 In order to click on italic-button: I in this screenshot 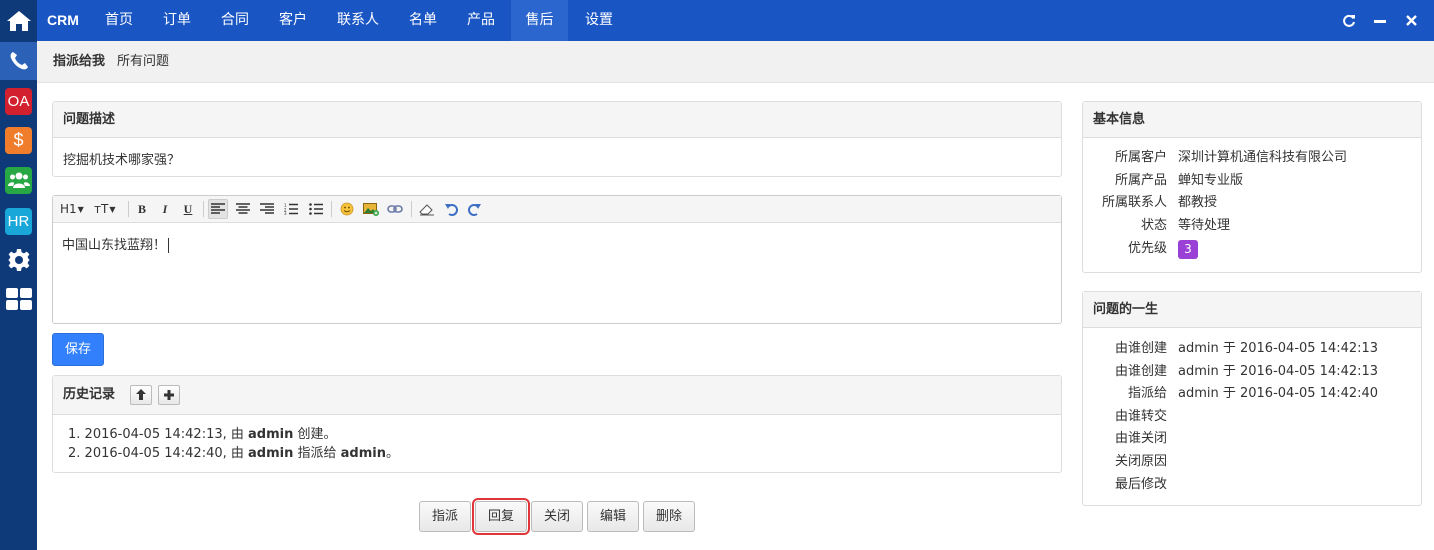, I will do `click(165, 209)`.